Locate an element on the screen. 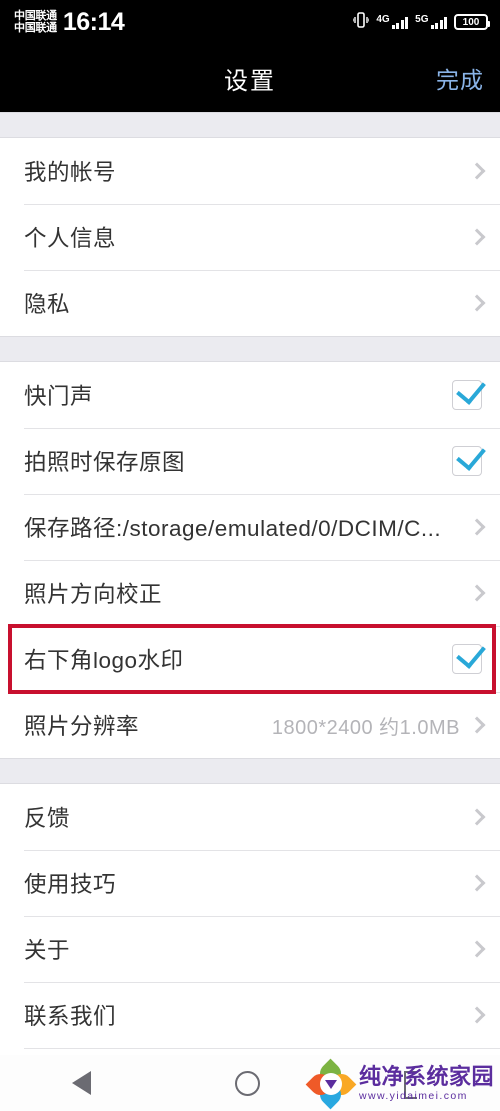 The height and width of the screenshot is (1111, 500). settings-row-label: 反馈 is located at coordinates (47, 818).